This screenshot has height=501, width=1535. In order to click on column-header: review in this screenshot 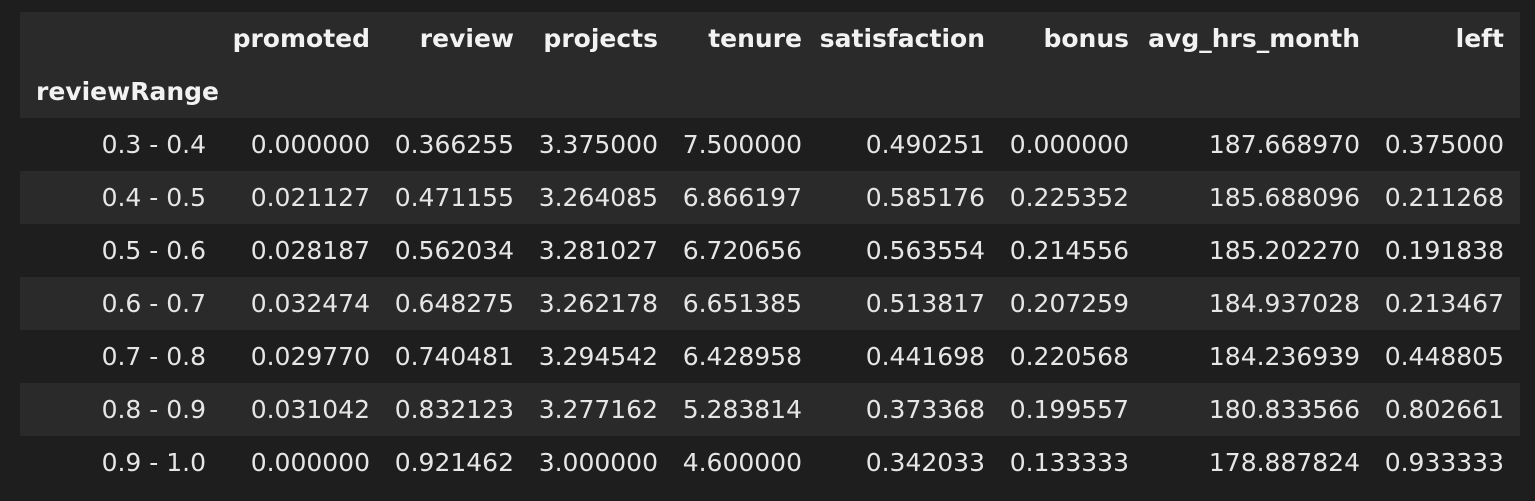, I will do `click(458, 38)`.